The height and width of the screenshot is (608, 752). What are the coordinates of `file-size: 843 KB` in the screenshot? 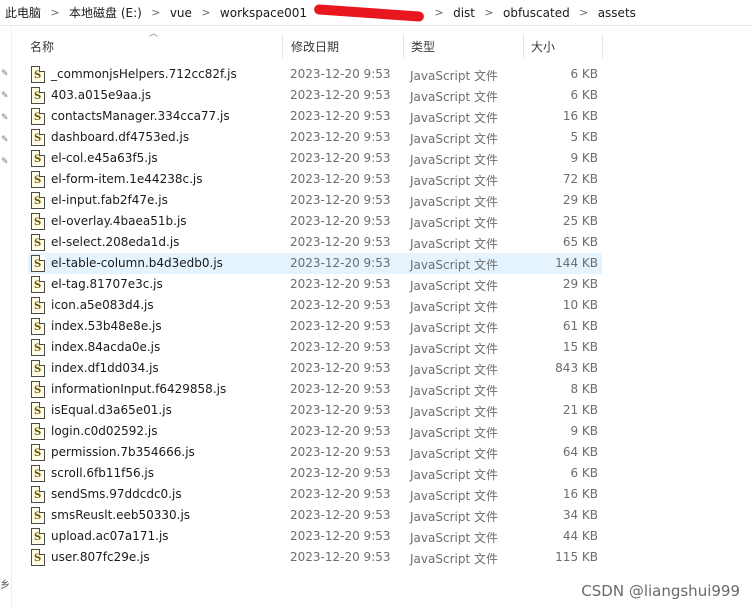 It's located at (576, 368).